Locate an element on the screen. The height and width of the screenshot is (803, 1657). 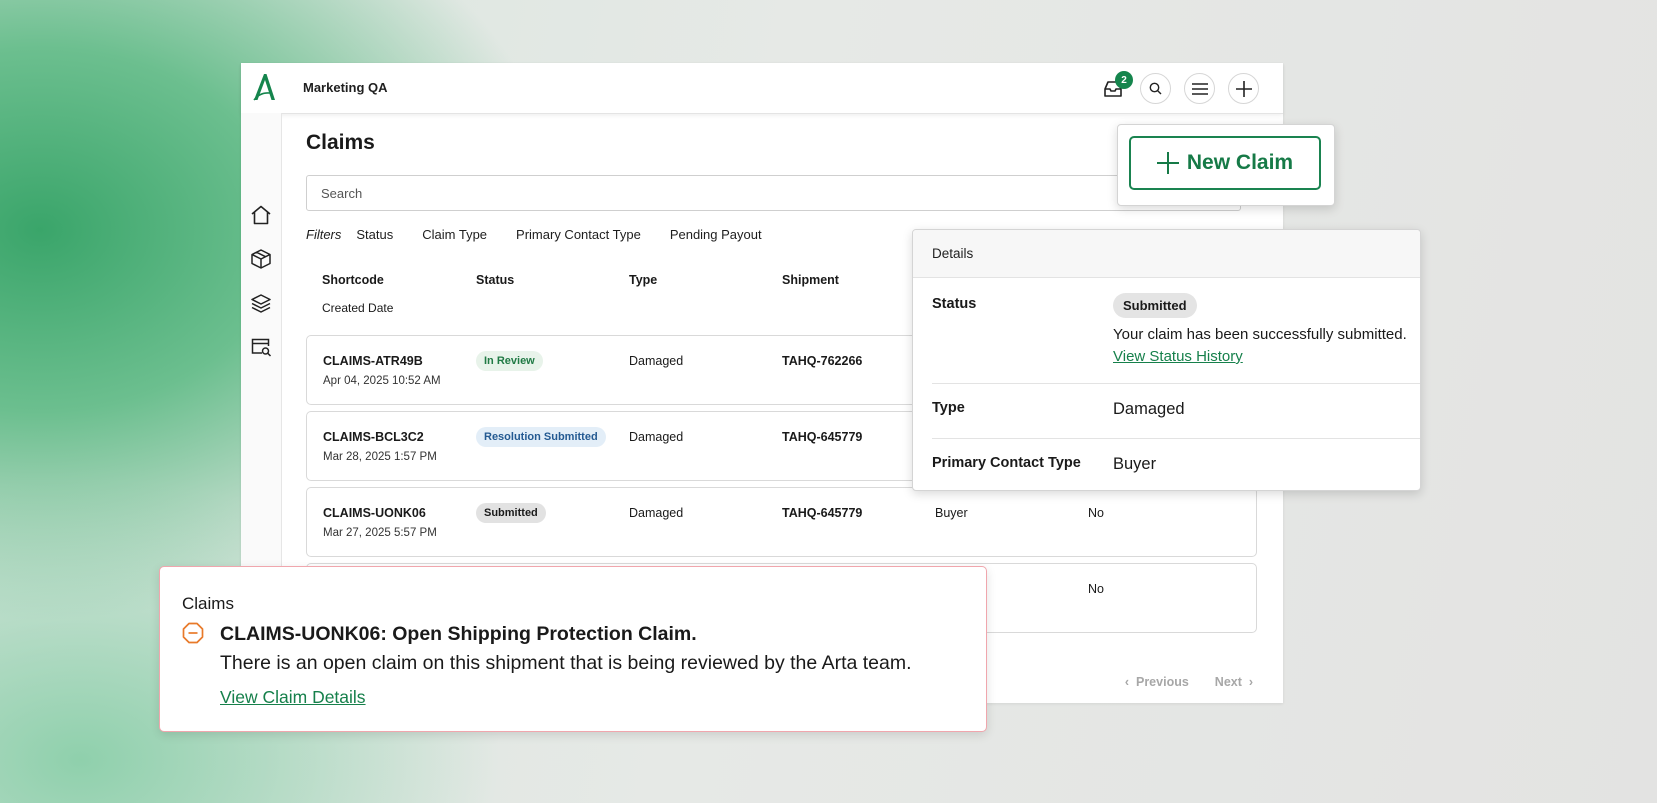
details-contact-value: Buyer is located at coordinates (1135, 464).